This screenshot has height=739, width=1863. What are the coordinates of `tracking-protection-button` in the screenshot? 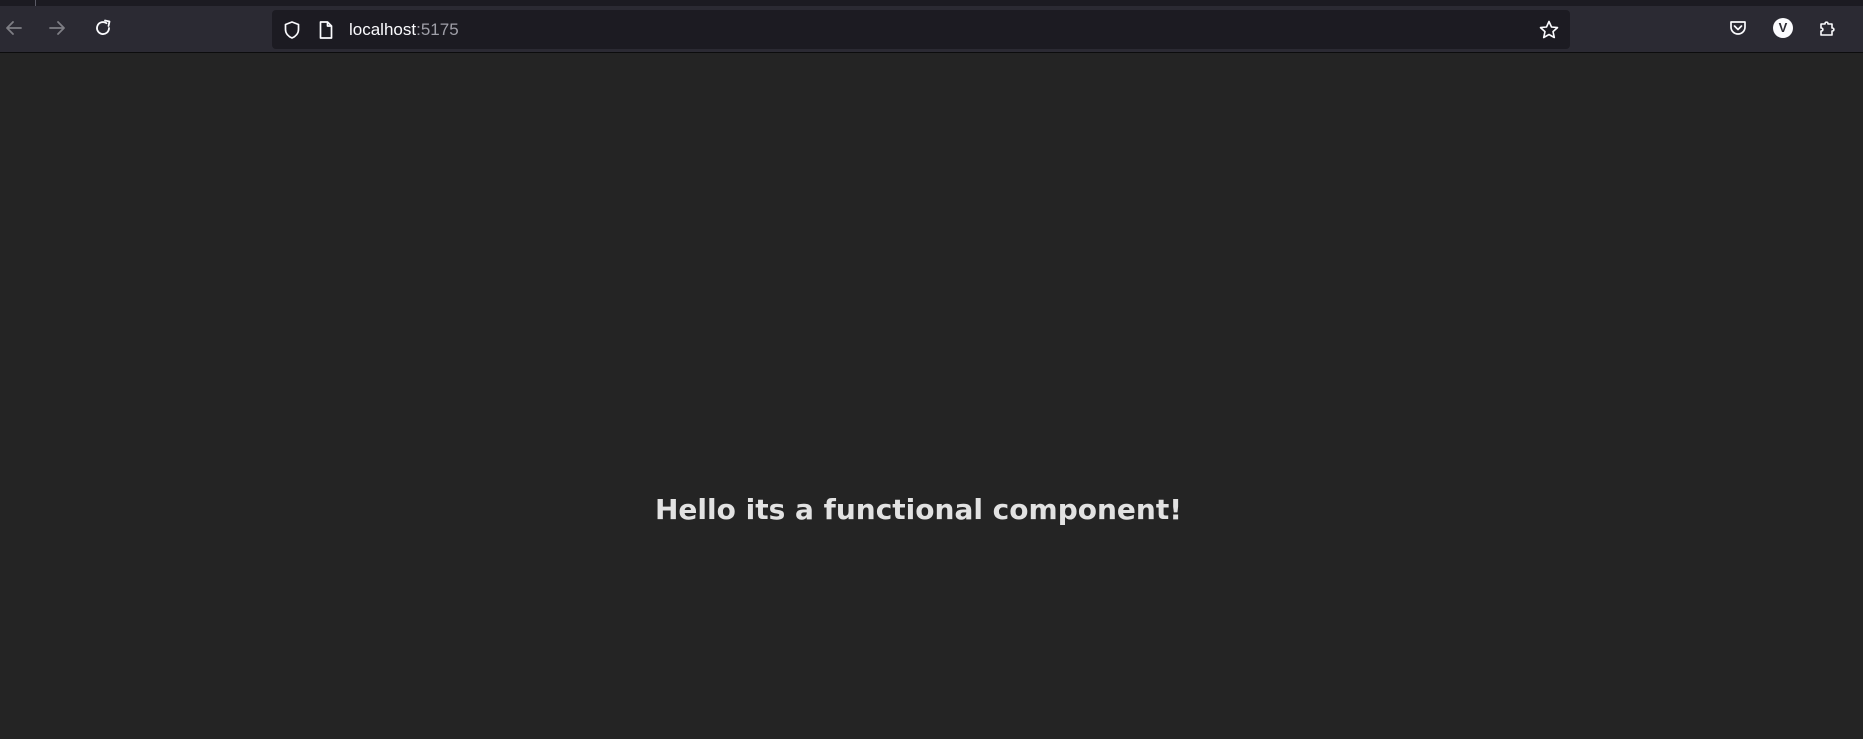 It's located at (292, 30).